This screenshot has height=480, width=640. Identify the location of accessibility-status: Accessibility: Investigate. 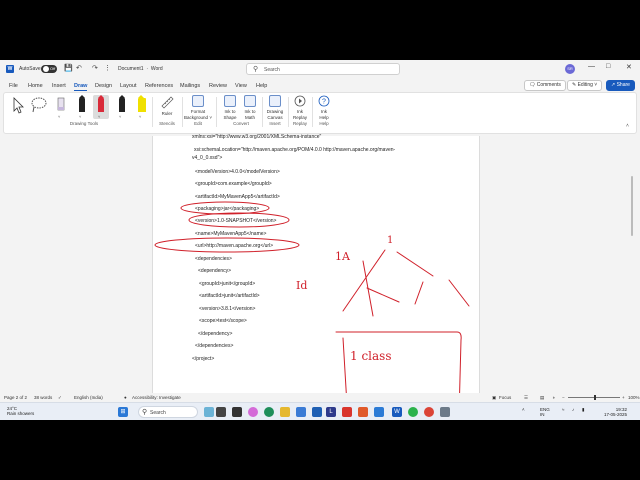
(156, 397).